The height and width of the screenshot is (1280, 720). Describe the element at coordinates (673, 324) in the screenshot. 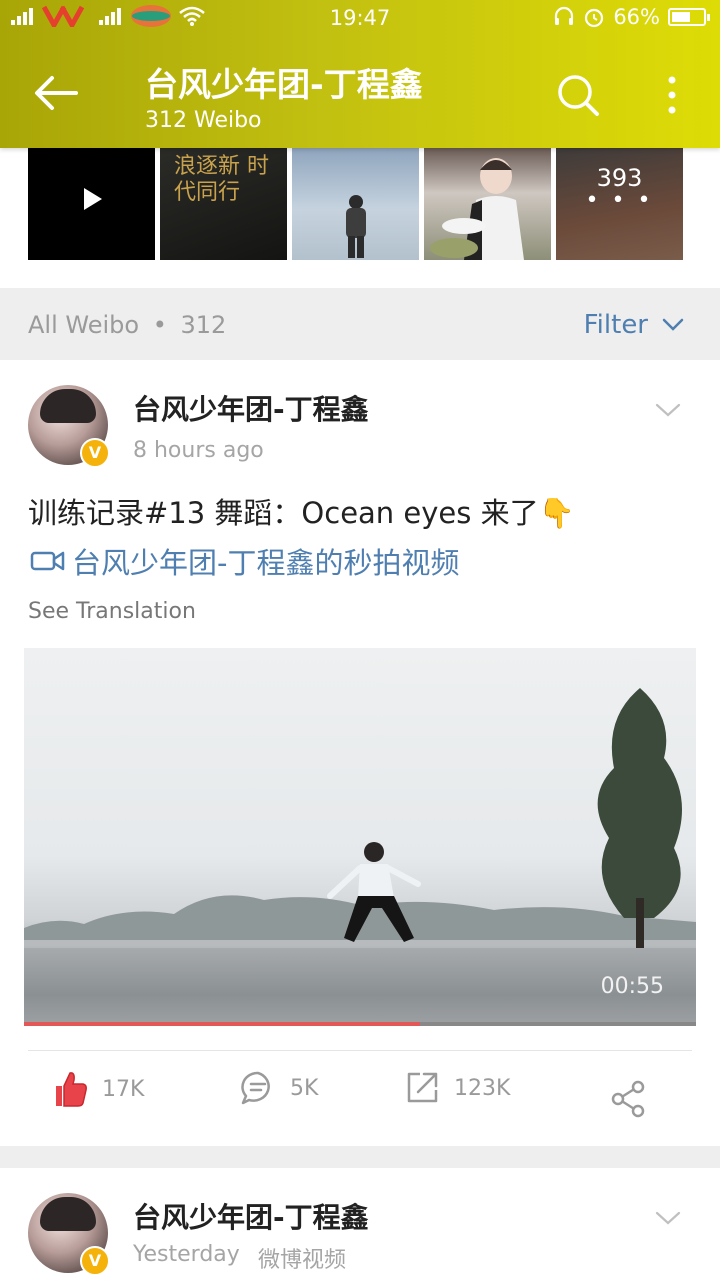

I see `chevron-down-icon` at that location.